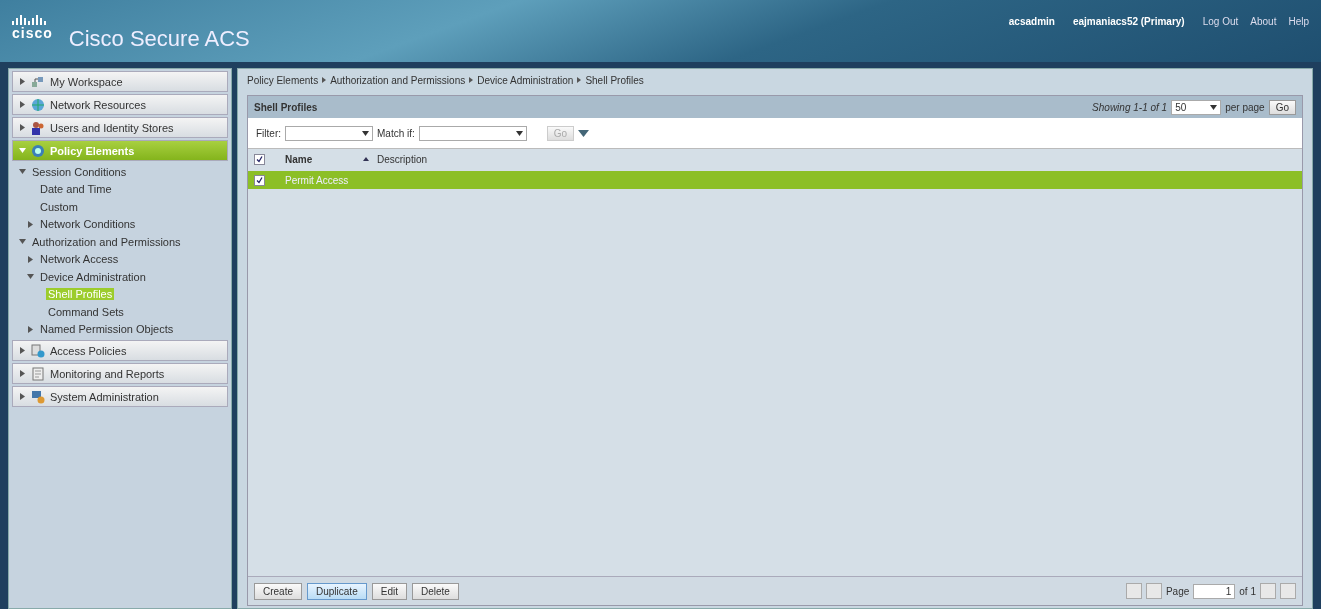 The image size is (1321, 609). I want to click on sort-arrow-icon, so click(366, 159).